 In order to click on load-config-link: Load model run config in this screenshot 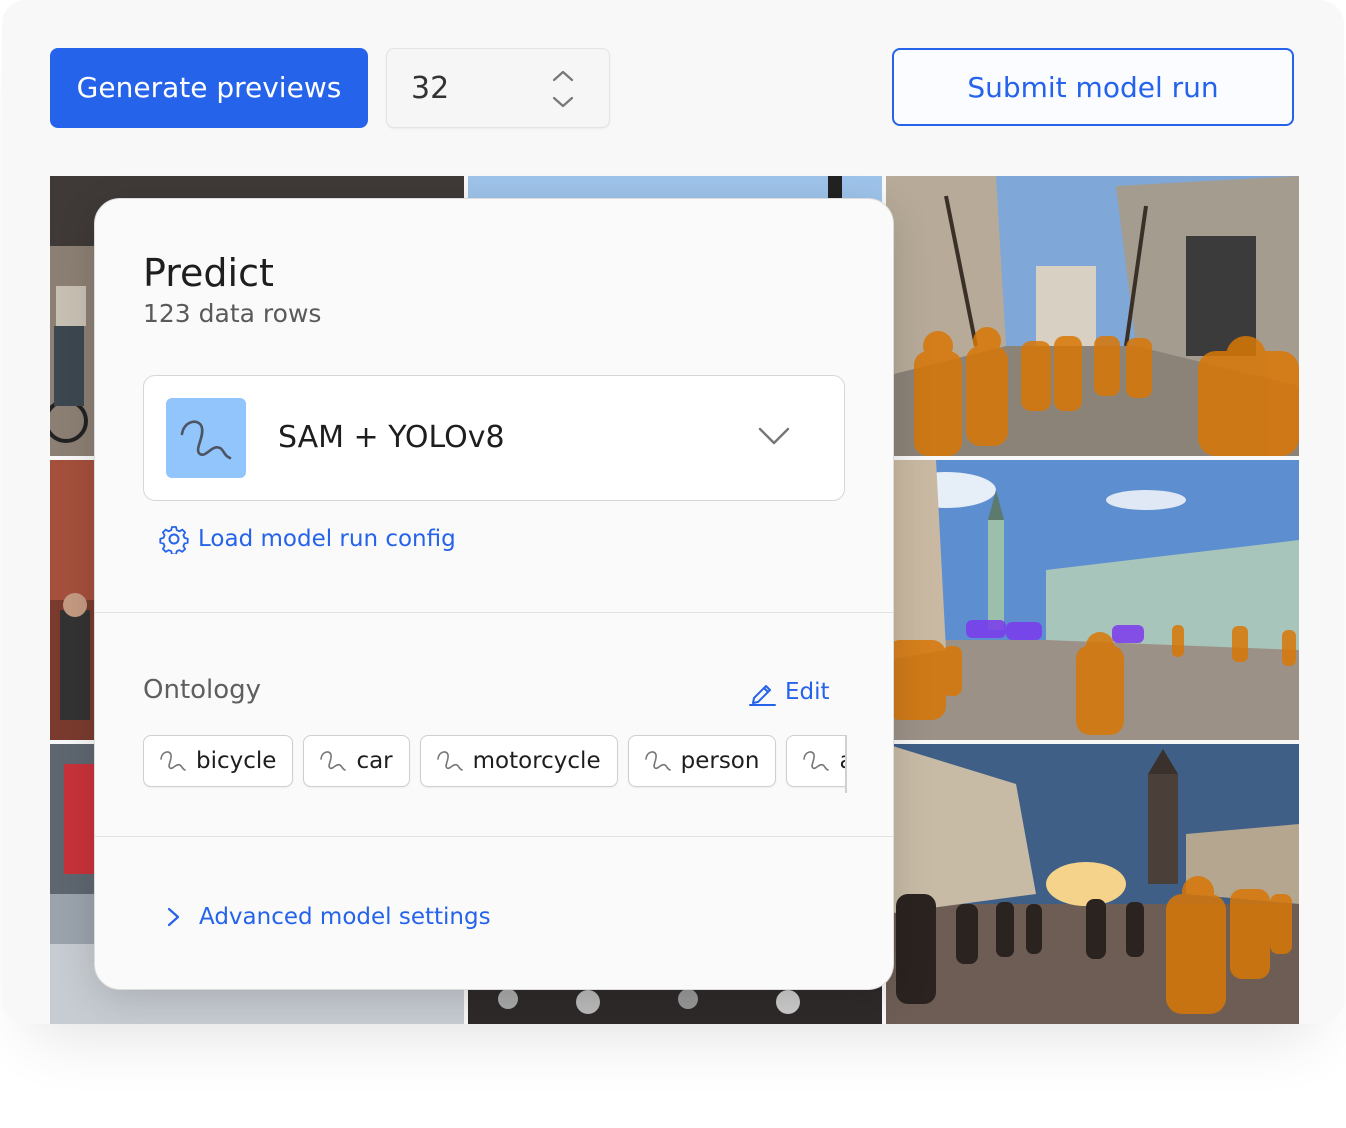, I will do `click(307, 539)`.